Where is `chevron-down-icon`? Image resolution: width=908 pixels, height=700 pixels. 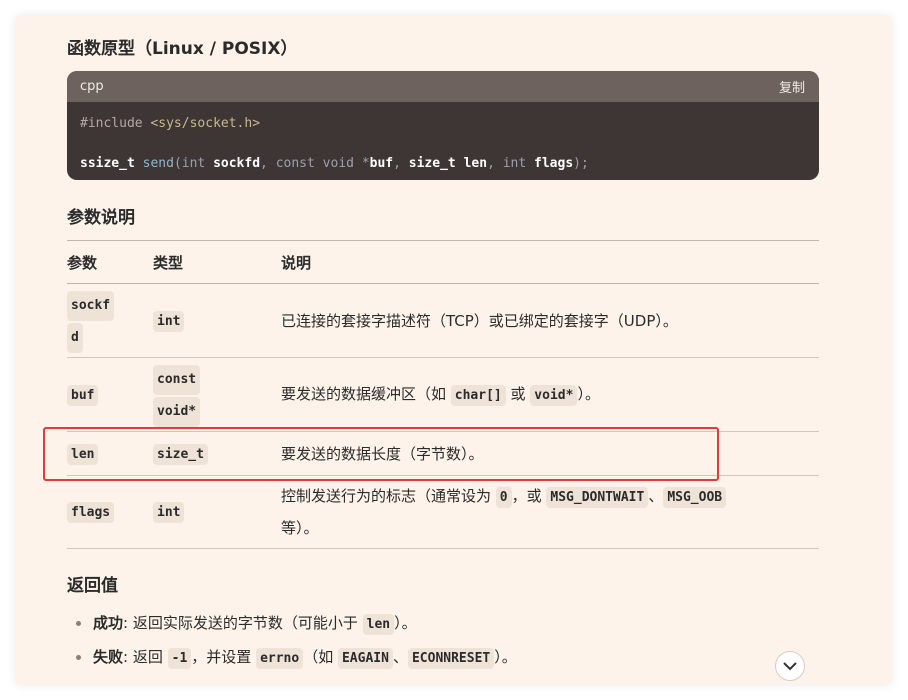
chevron-down-icon is located at coordinates (790, 665).